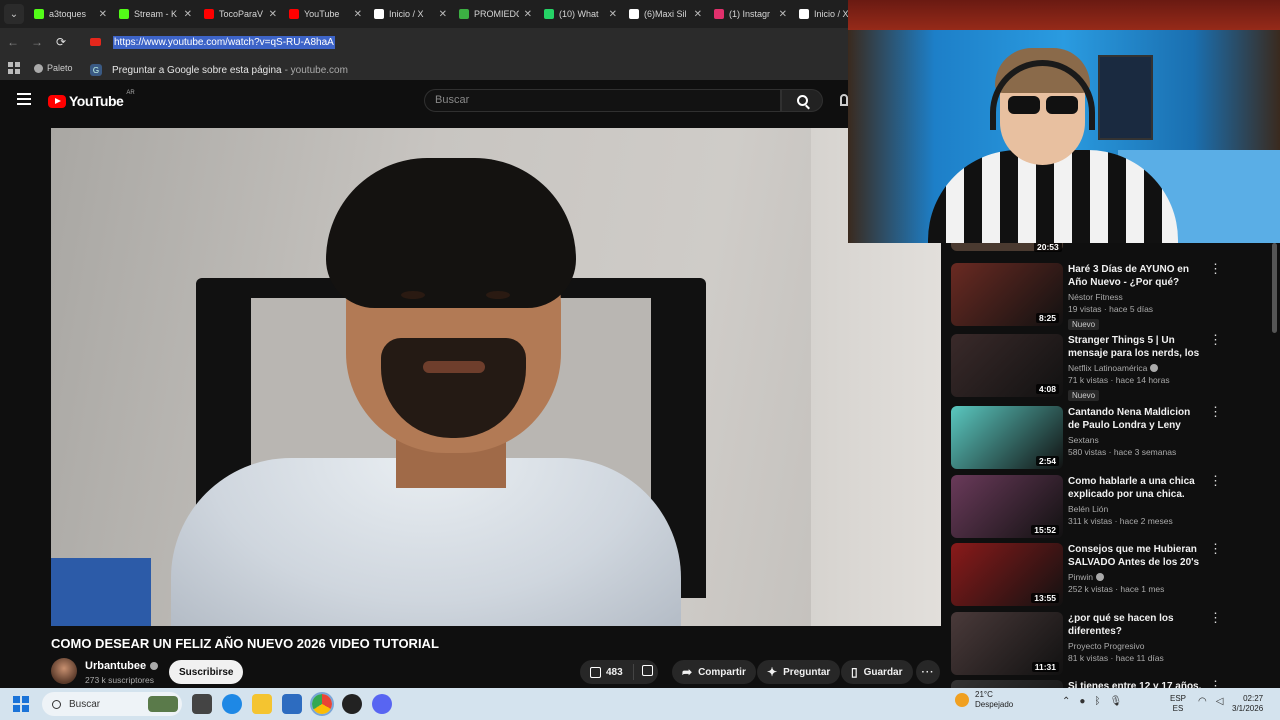 The image size is (1280, 720). Describe the element at coordinates (877, 672) in the screenshot. I see `save-button: ▯ Guardar` at that location.